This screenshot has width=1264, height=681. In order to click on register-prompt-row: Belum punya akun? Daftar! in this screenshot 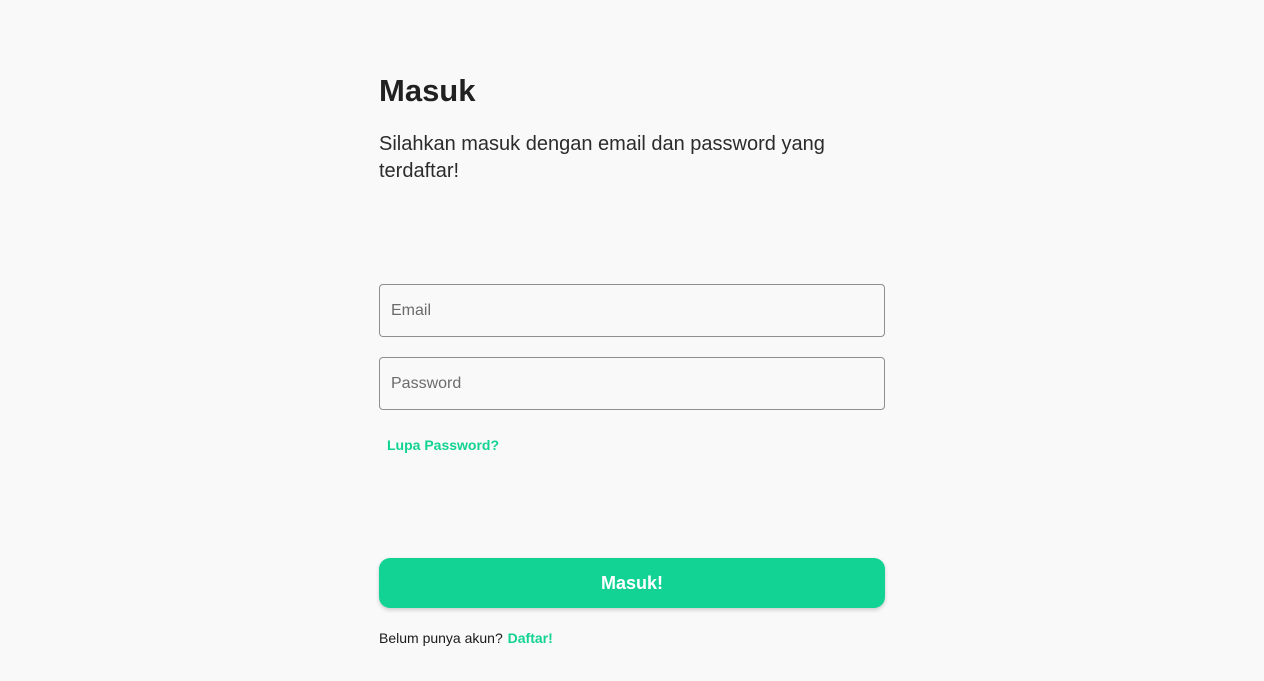, I will do `click(466, 638)`.